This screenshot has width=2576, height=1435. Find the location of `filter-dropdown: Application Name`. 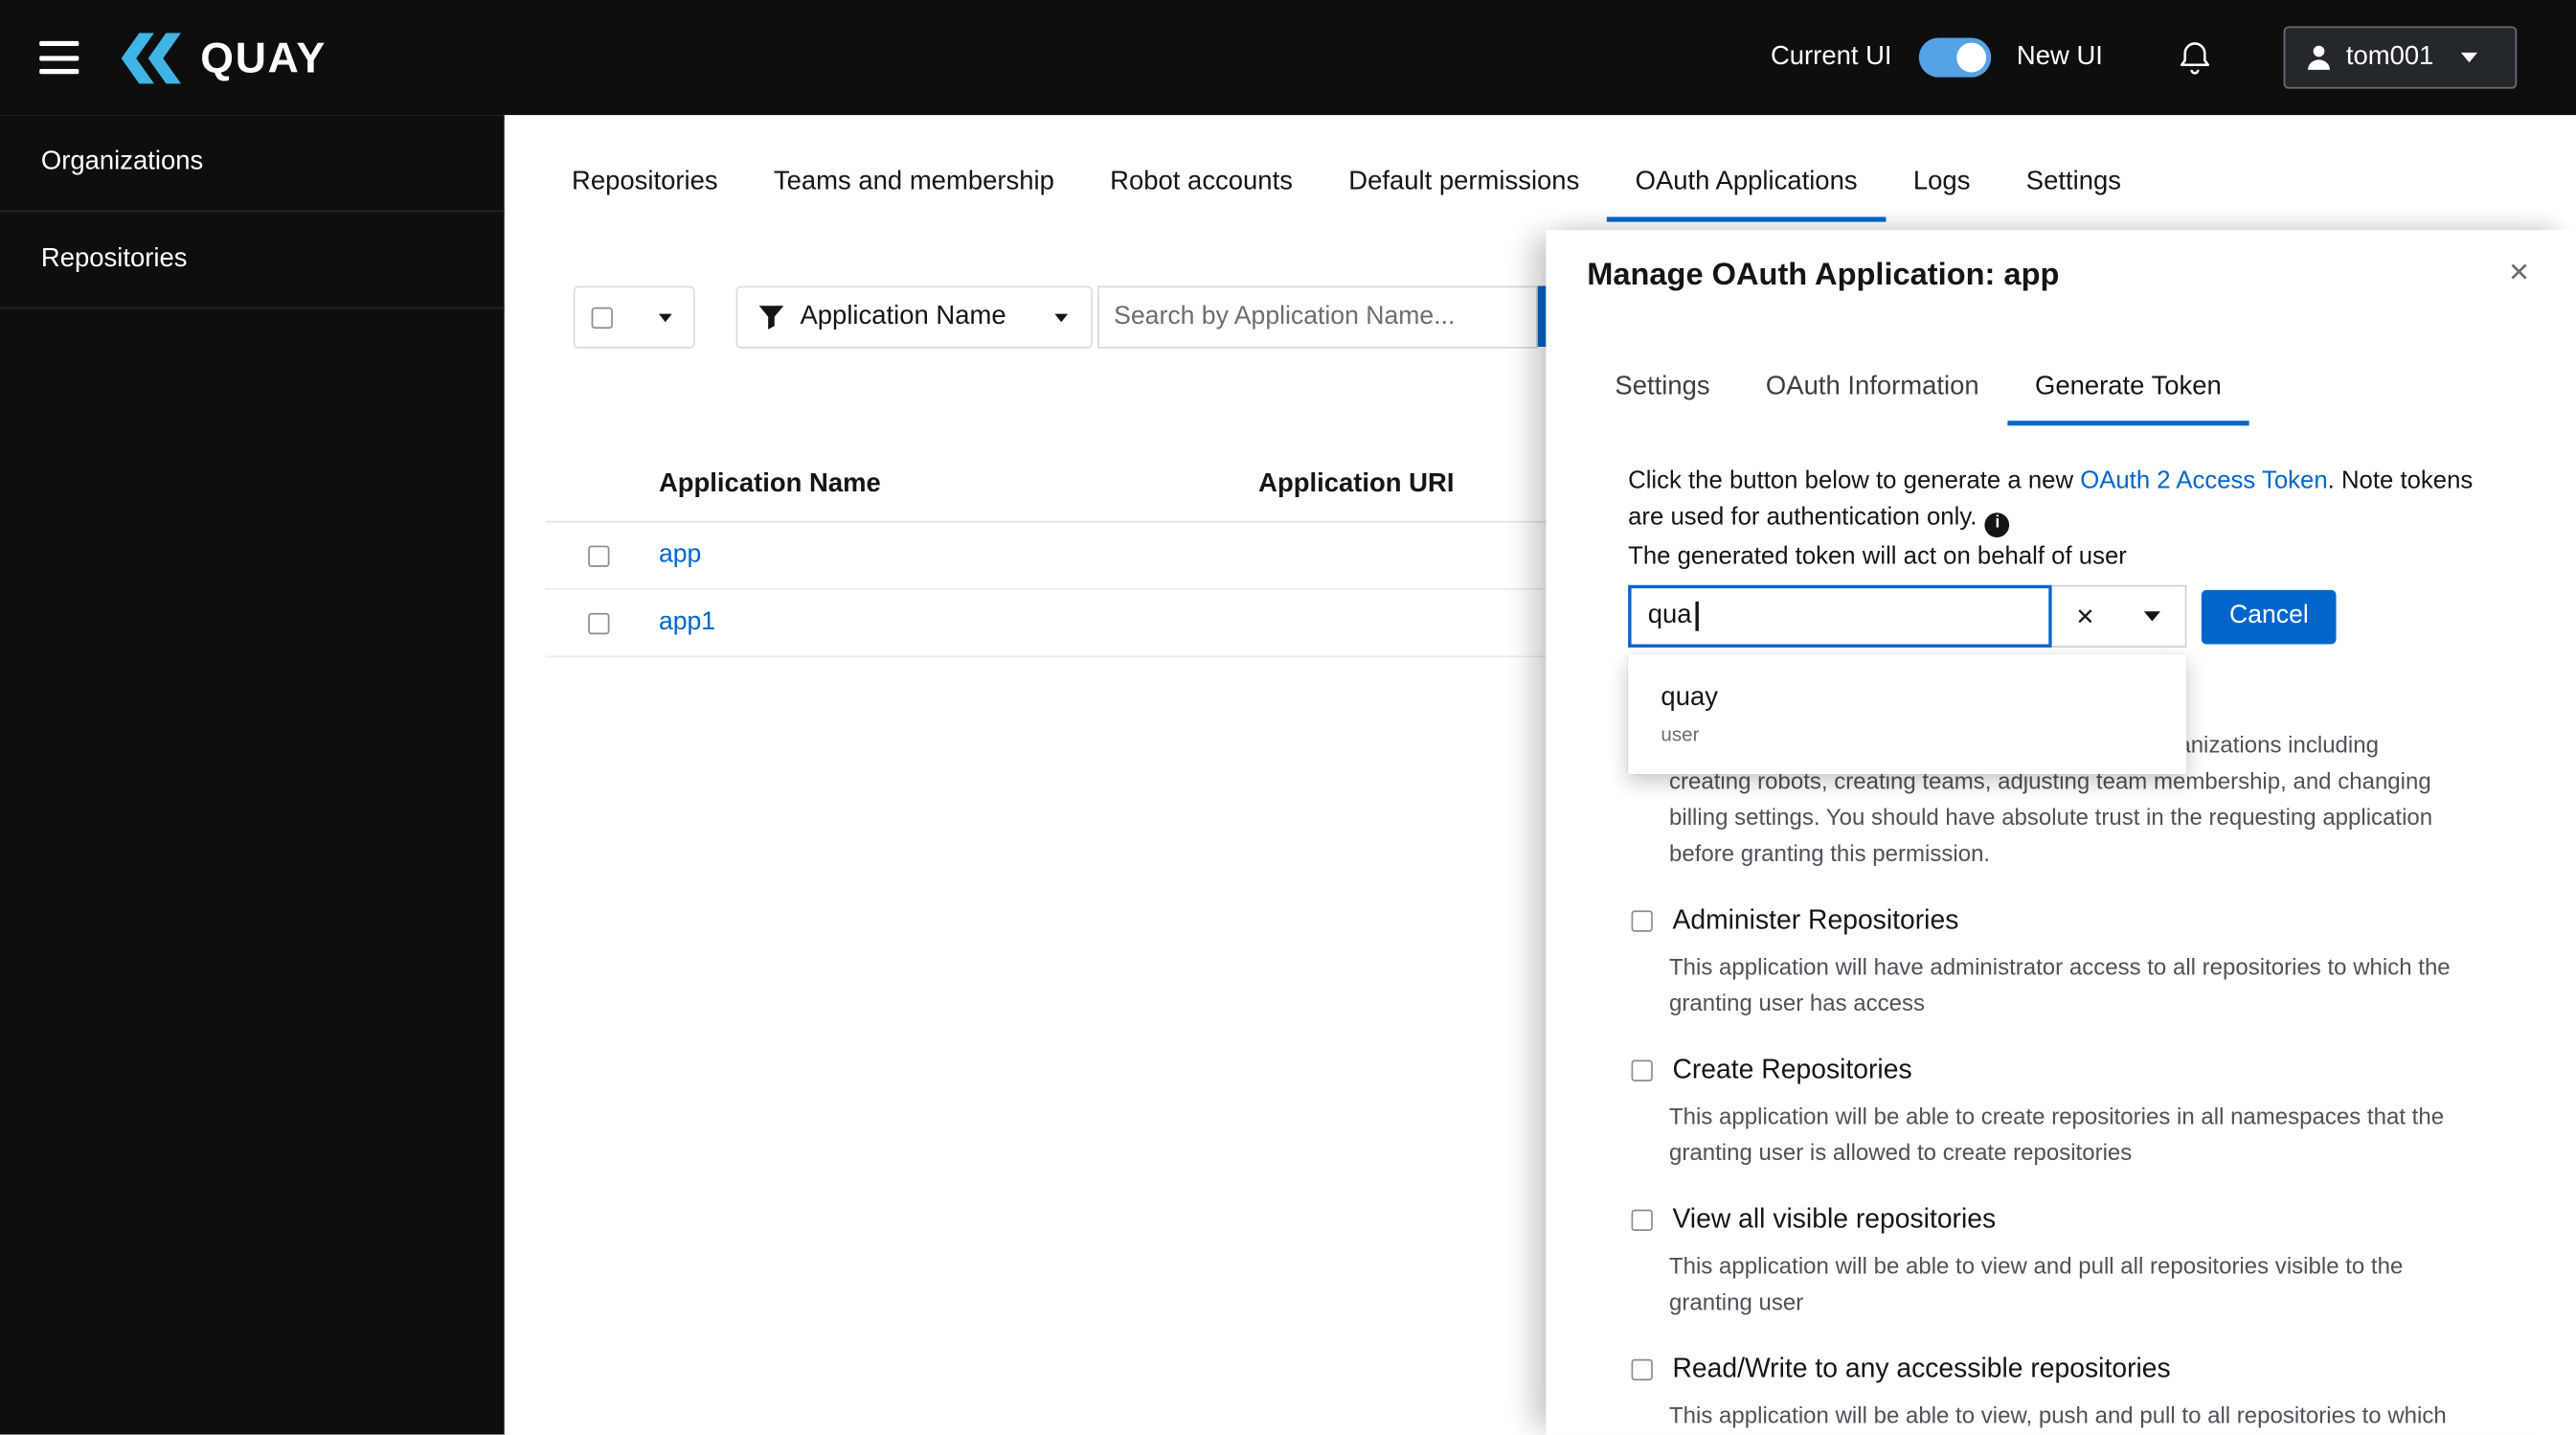

filter-dropdown: Application Name is located at coordinates (914, 317).